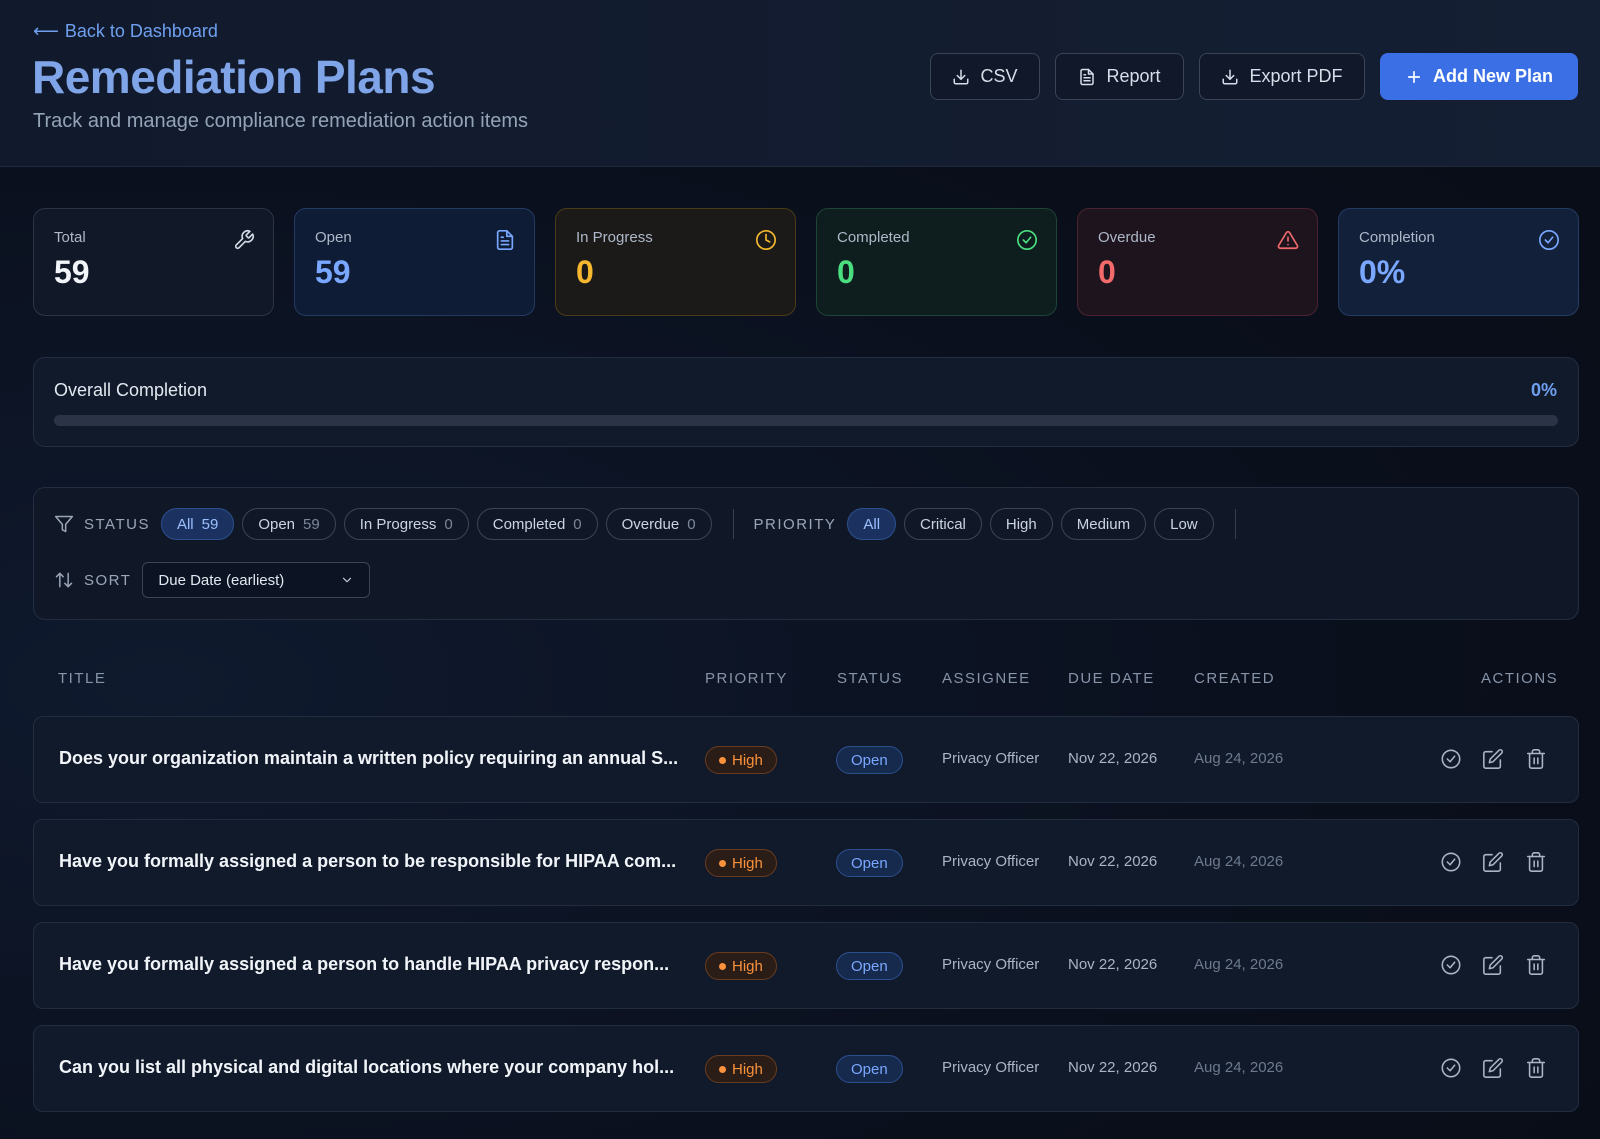  What do you see at coordinates (333, 237) in the screenshot?
I see `stat-label: Open` at bounding box center [333, 237].